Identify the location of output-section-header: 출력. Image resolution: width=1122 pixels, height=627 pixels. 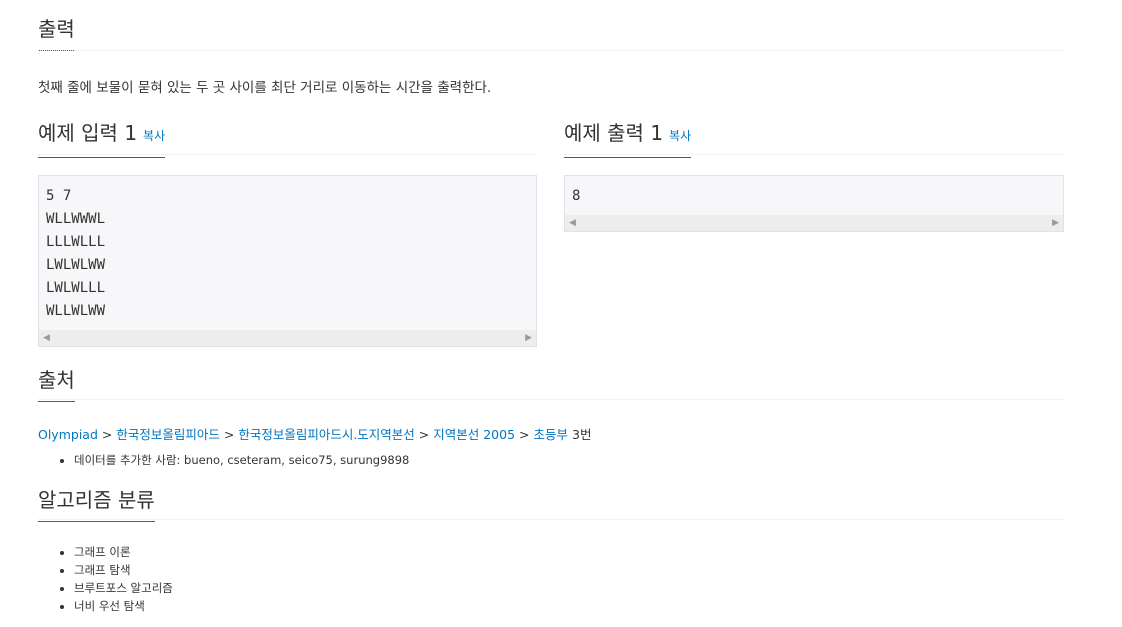
(550, 33).